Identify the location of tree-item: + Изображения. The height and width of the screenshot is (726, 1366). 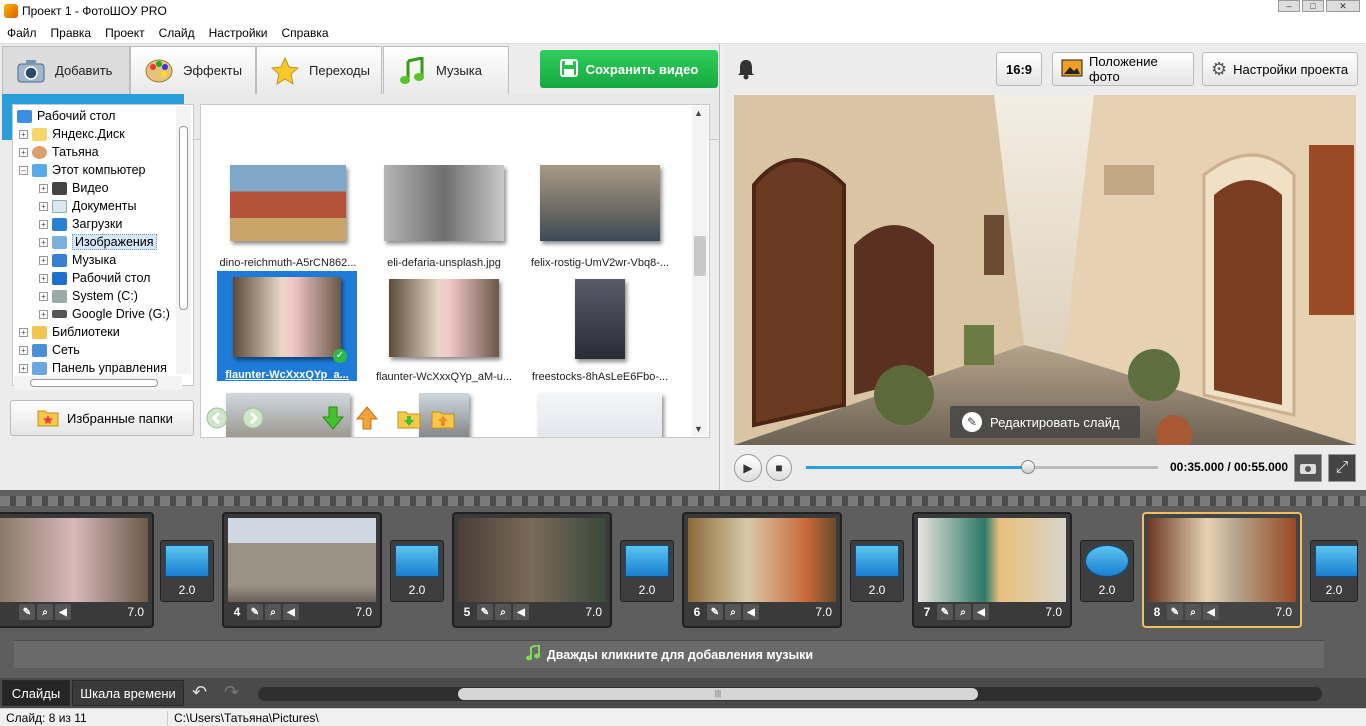
(98, 242).